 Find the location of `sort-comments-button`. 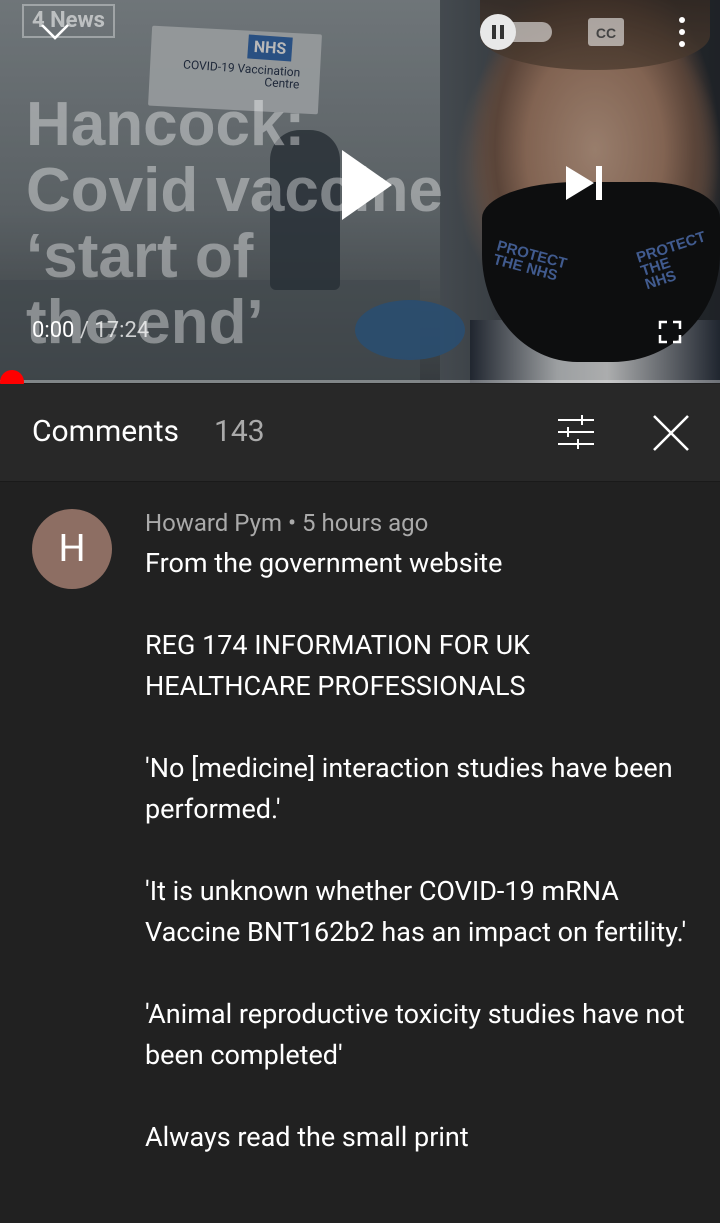

sort-comments-button is located at coordinates (576, 432).